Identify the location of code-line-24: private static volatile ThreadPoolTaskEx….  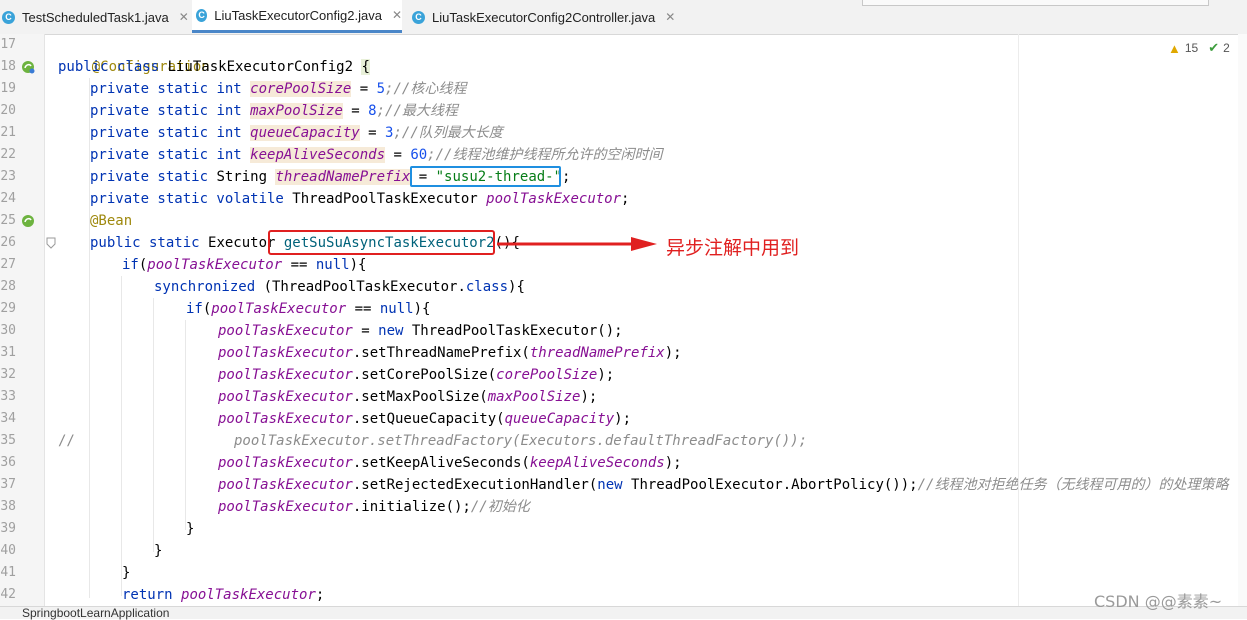
(360, 199).